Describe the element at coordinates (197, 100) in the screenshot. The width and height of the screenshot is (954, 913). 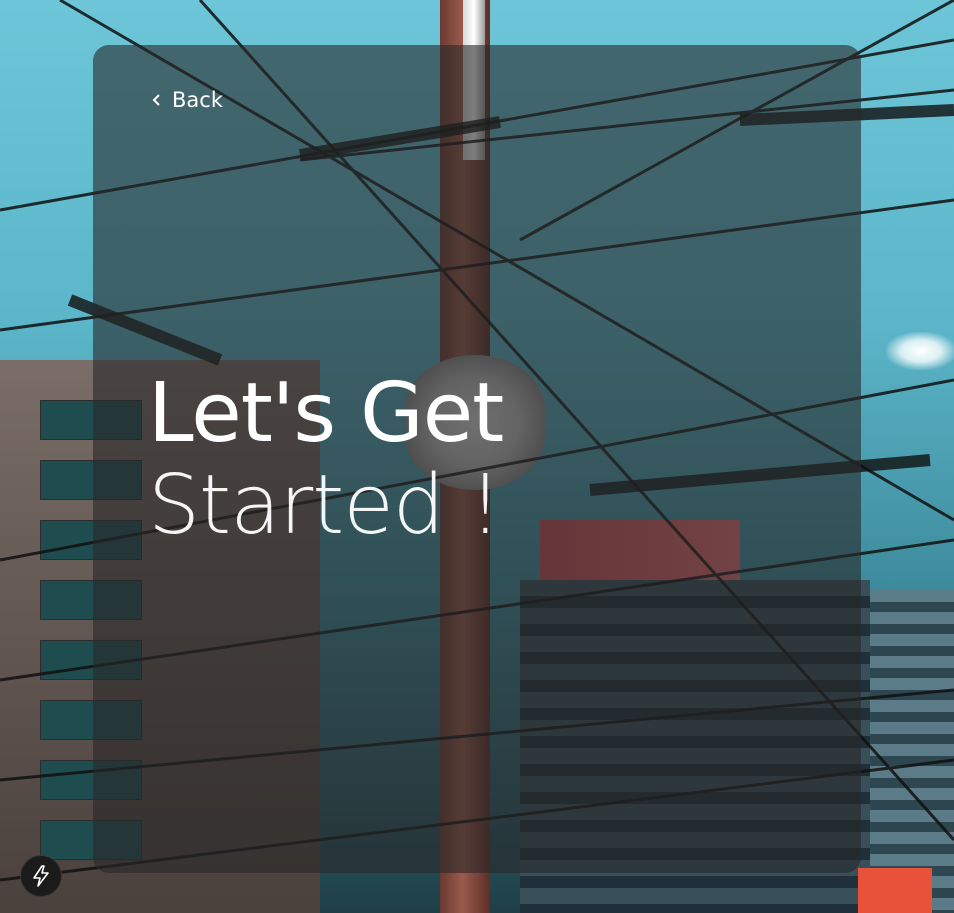
I see `back-label: Back` at that location.